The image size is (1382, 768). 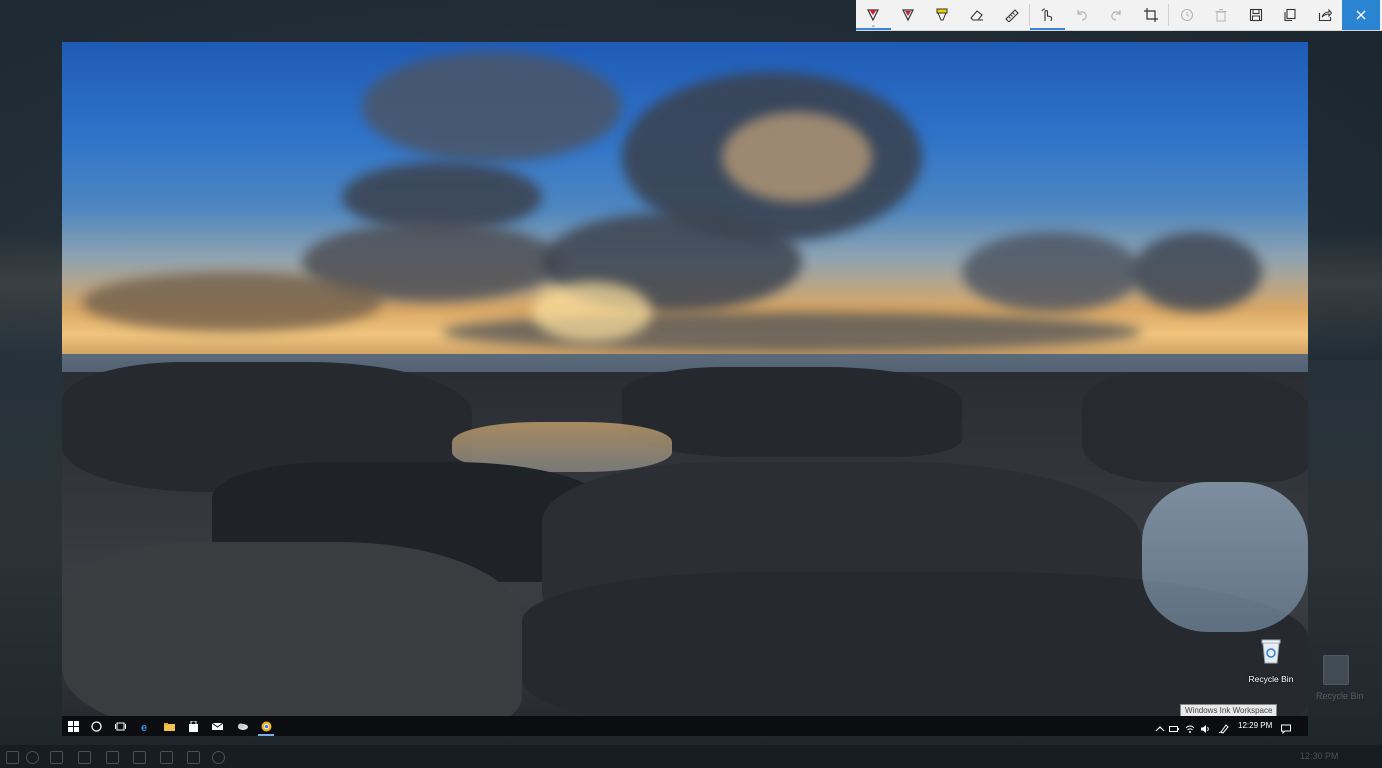 I want to click on eraser-button, so click(x=977, y=15).